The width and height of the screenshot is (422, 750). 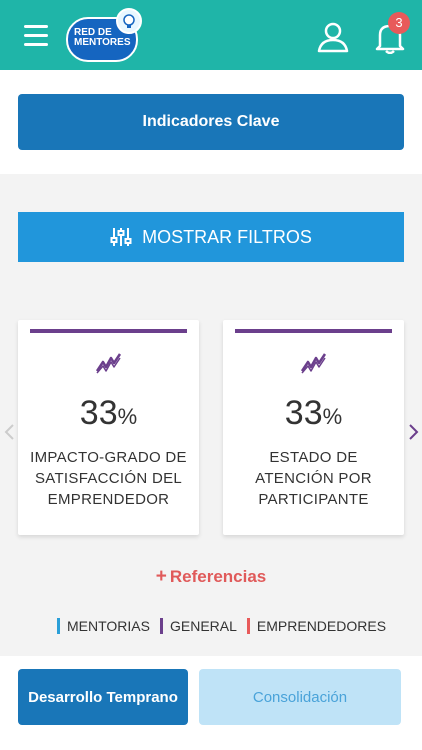 I want to click on lightbulb-icon, so click(x=129, y=21).